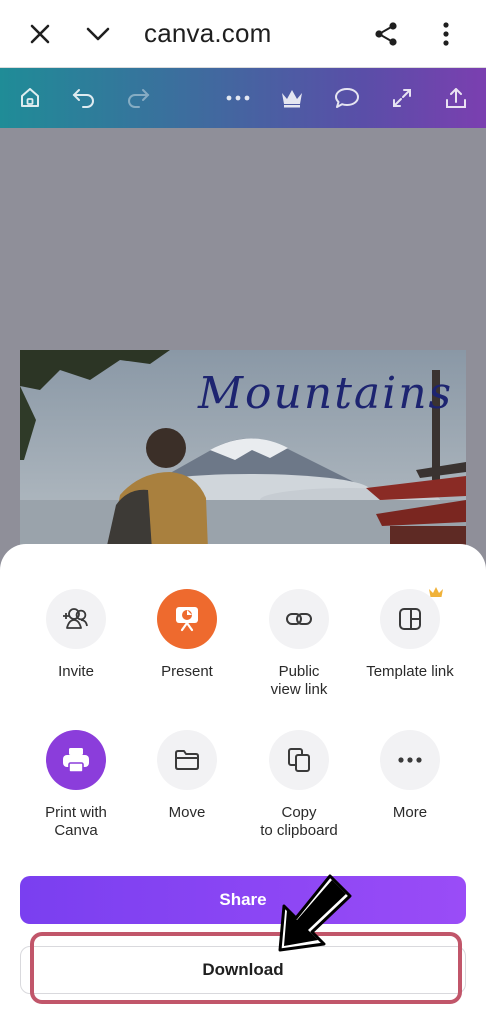  I want to click on copy-icon, so click(299, 760).